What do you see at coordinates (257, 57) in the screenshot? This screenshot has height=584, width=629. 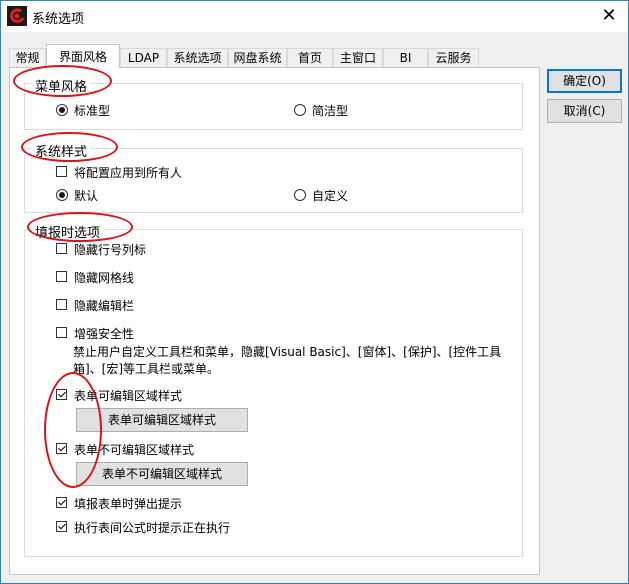 I see `tab-netdisk-system: 网盘系统` at bounding box center [257, 57].